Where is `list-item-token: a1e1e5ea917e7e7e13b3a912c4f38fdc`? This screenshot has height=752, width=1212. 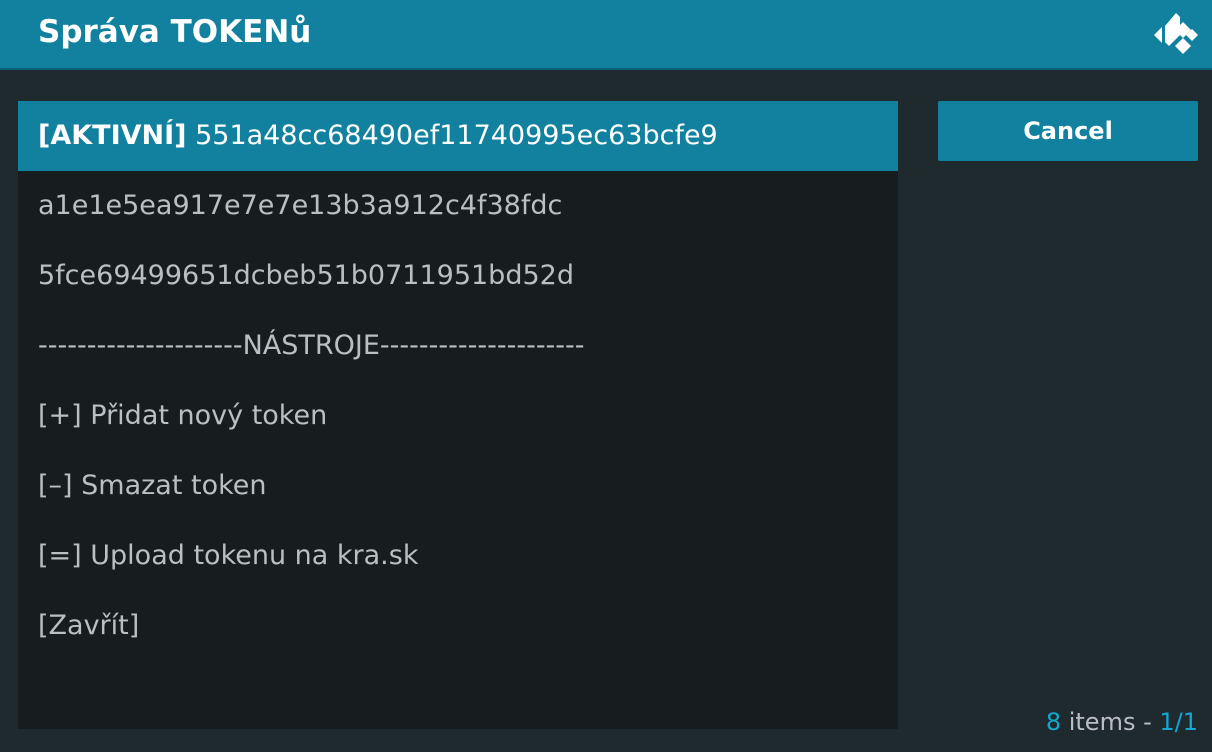 list-item-token: a1e1e5ea917e7e7e13b3a912c4f38fdc is located at coordinates (458, 206).